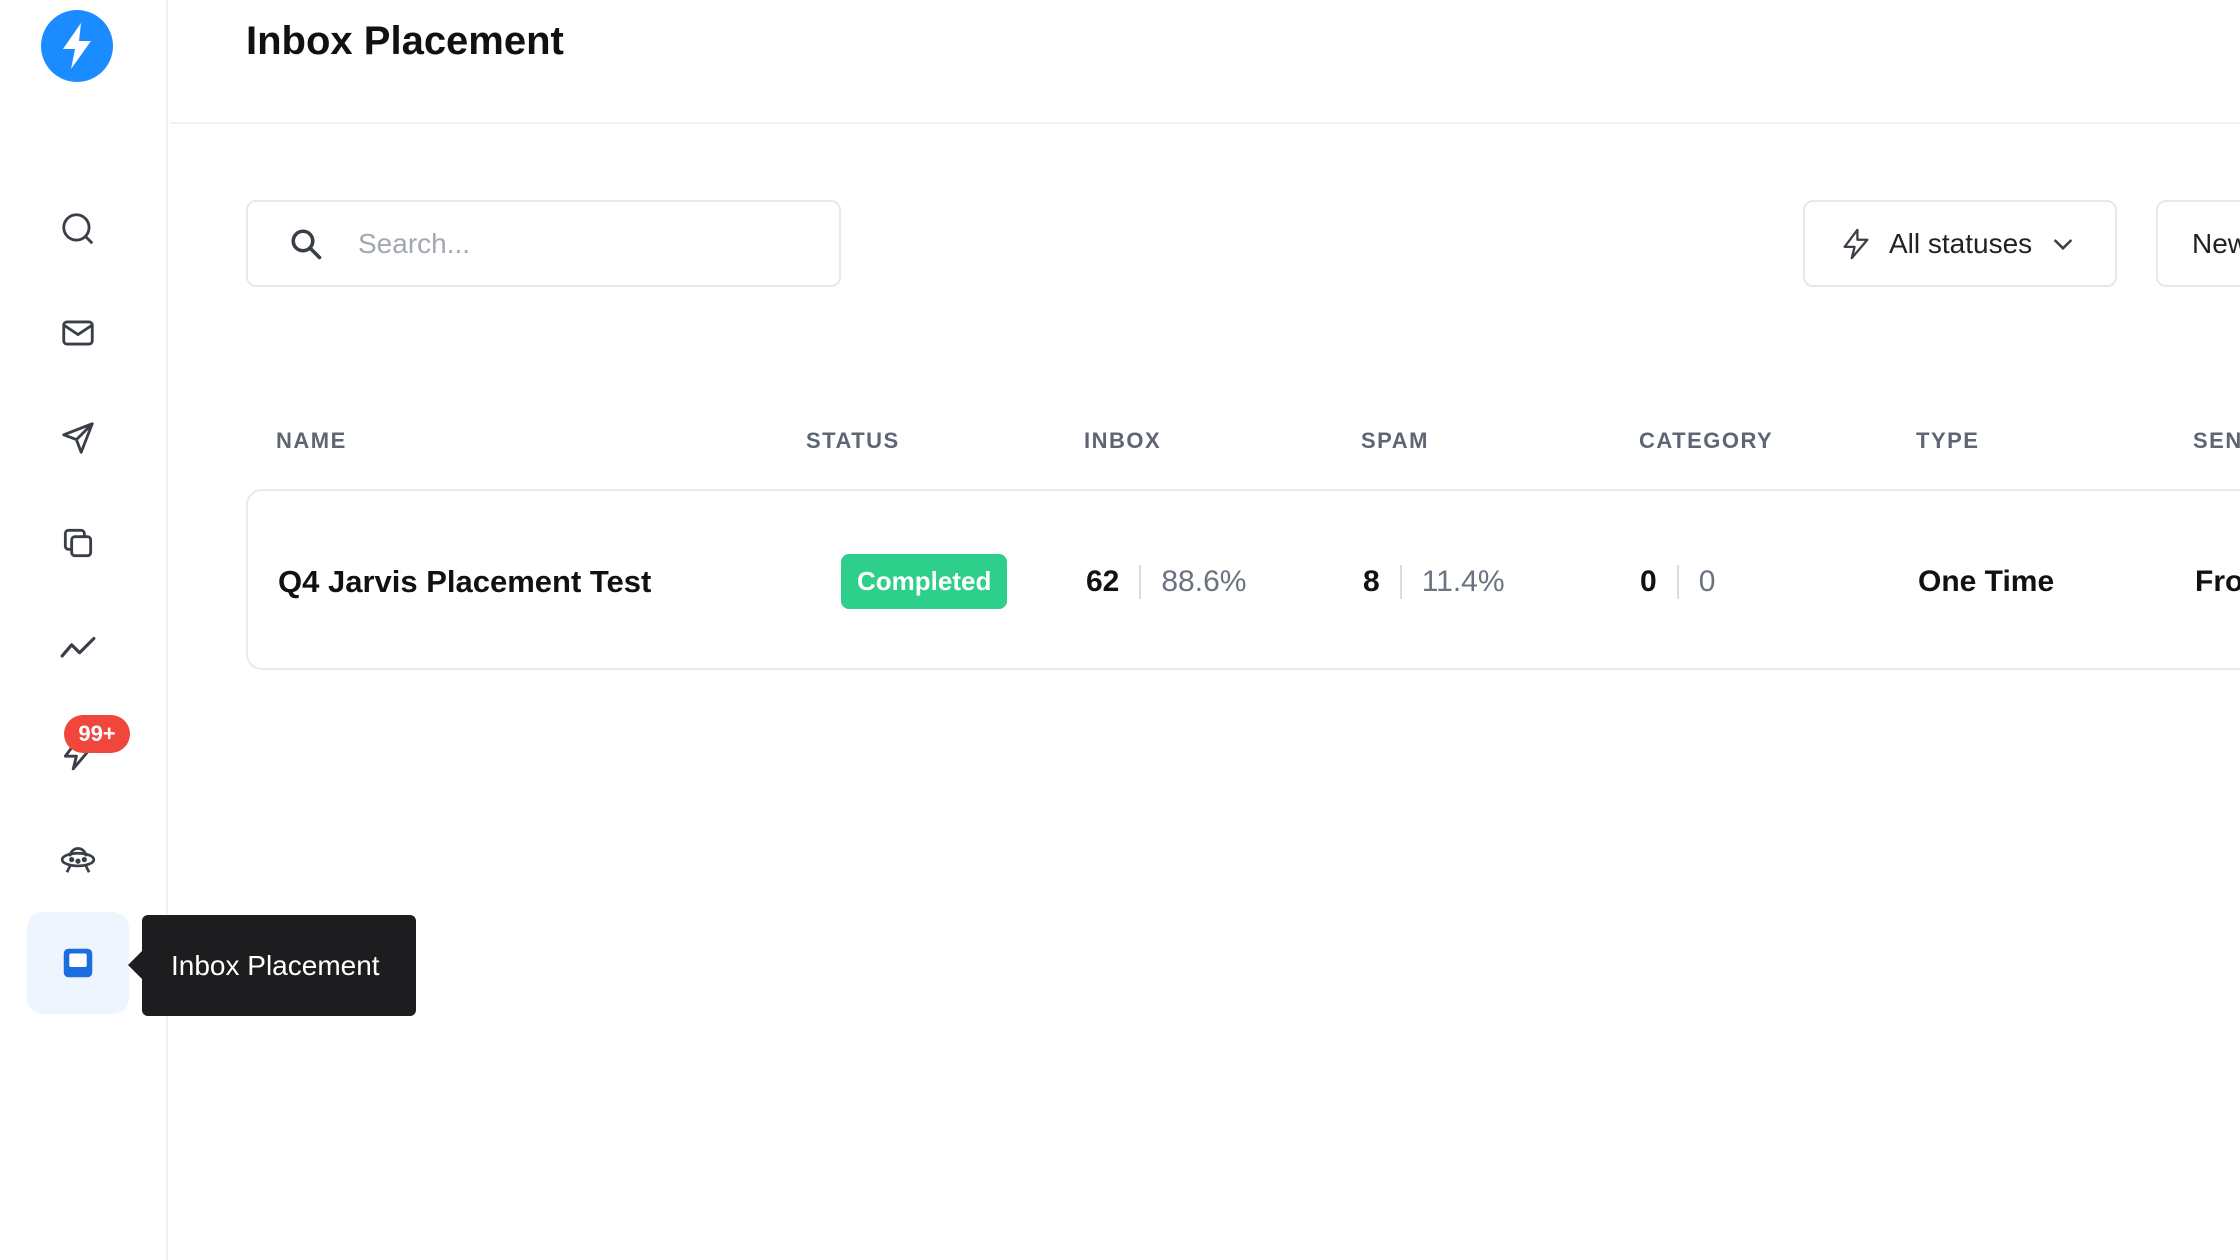  I want to click on category-count: 0, so click(1648, 581).